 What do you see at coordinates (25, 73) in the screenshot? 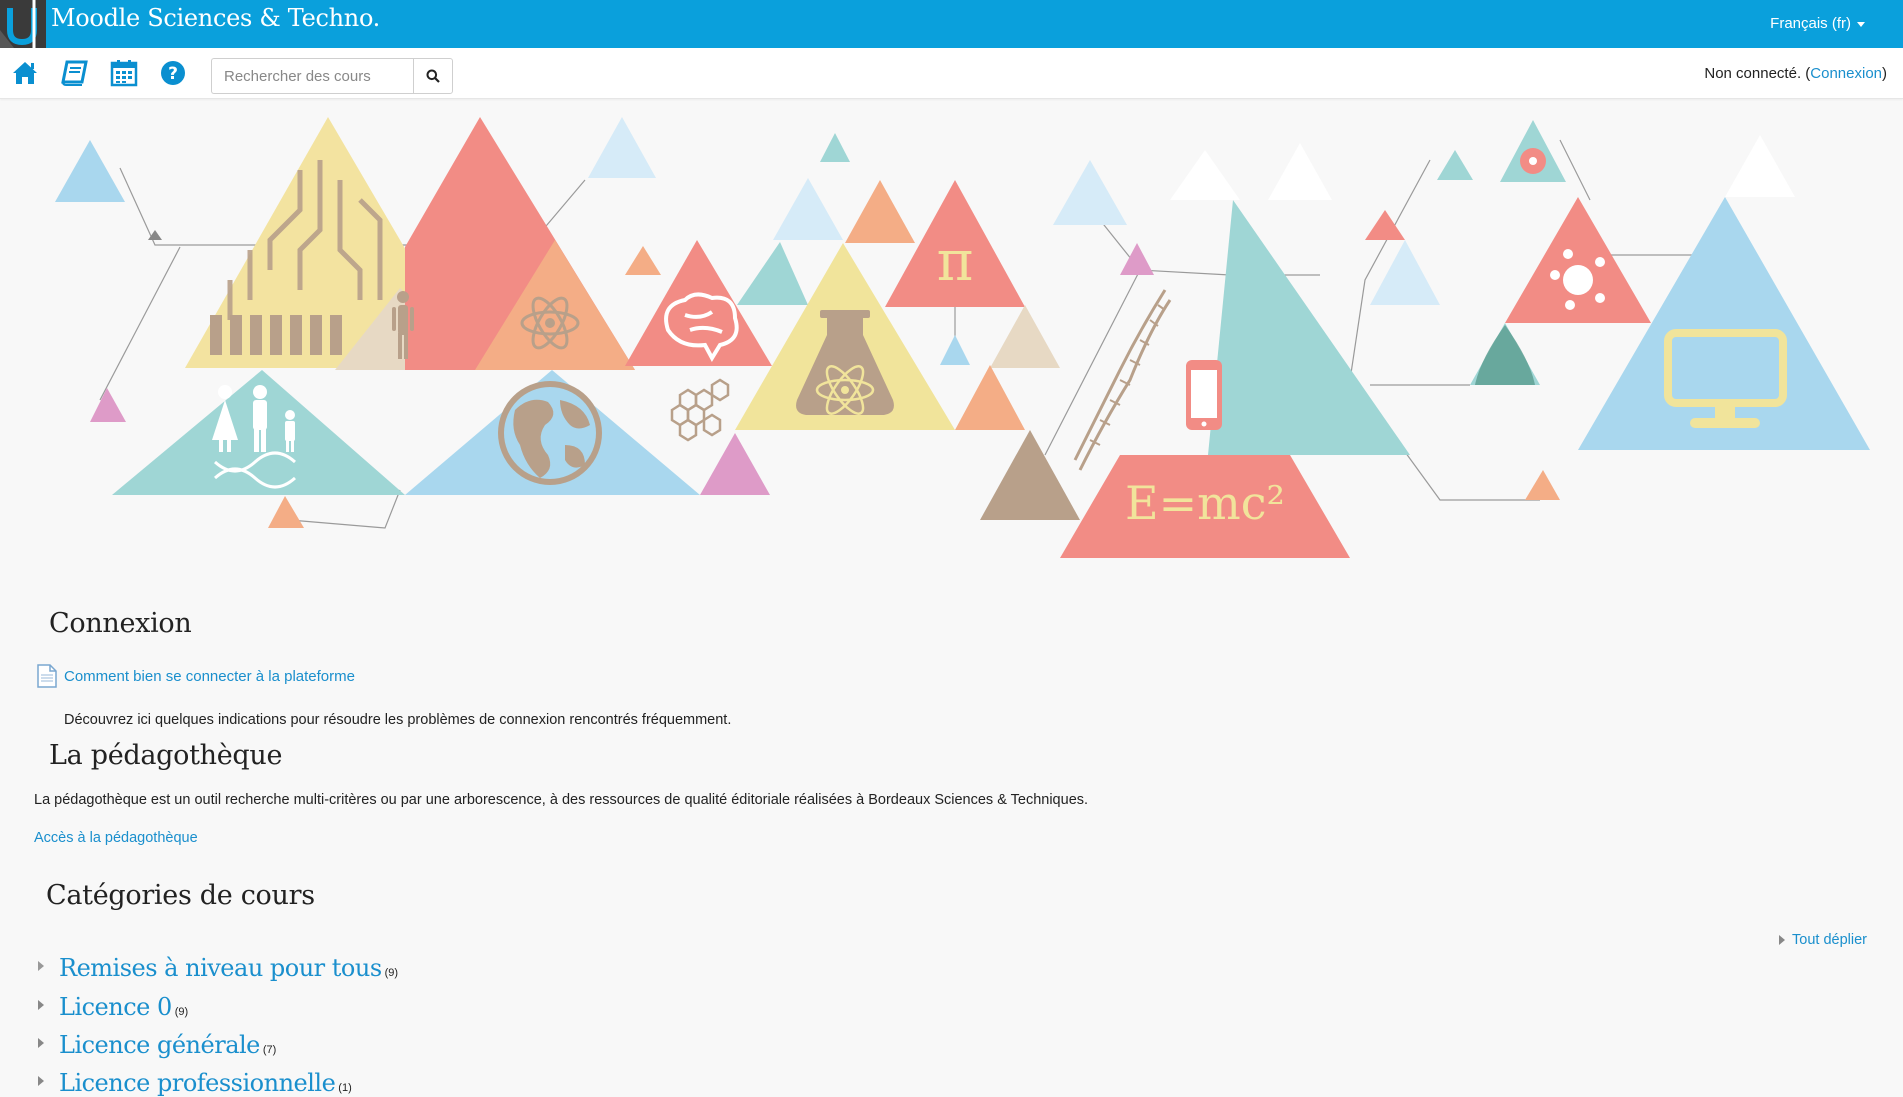
I see `home-icon` at bounding box center [25, 73].